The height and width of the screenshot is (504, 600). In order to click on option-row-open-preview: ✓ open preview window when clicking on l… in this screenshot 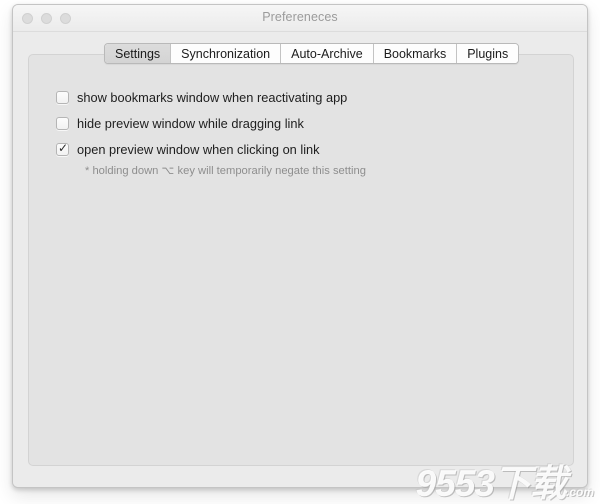, I will do `click(211, 148)`.